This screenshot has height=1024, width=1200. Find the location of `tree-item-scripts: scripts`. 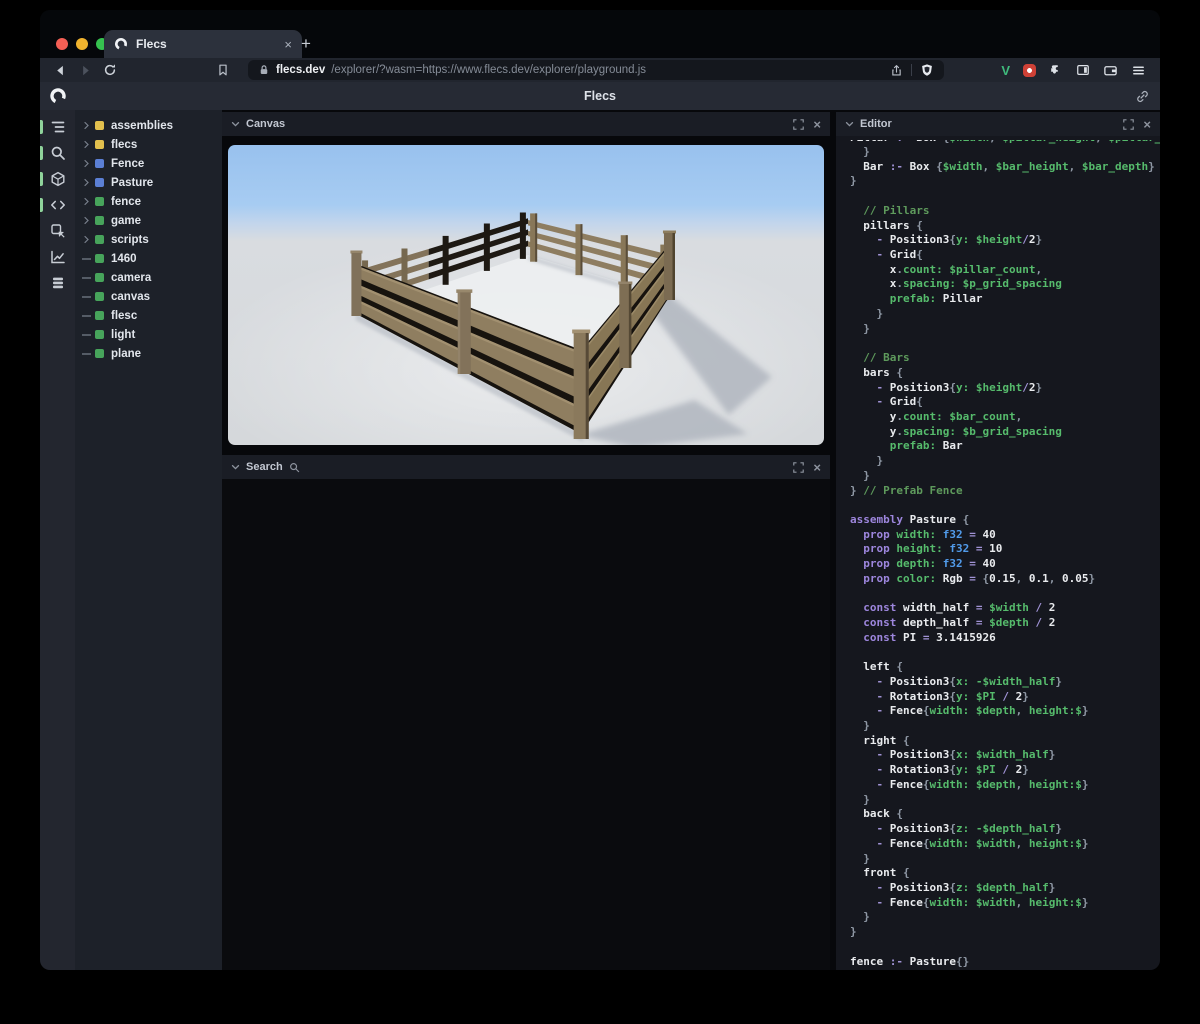

tree-item-scripts: scripts is located at coordinates (148, 239).